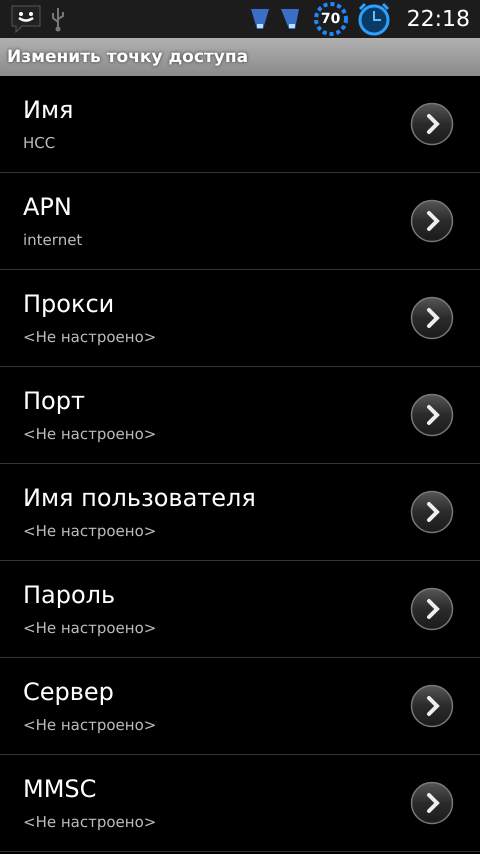  What do you see at coordinates (140, 498) in the screenshot?
I see `item-label: Имя пользователя` at bounding box center [140, 498].